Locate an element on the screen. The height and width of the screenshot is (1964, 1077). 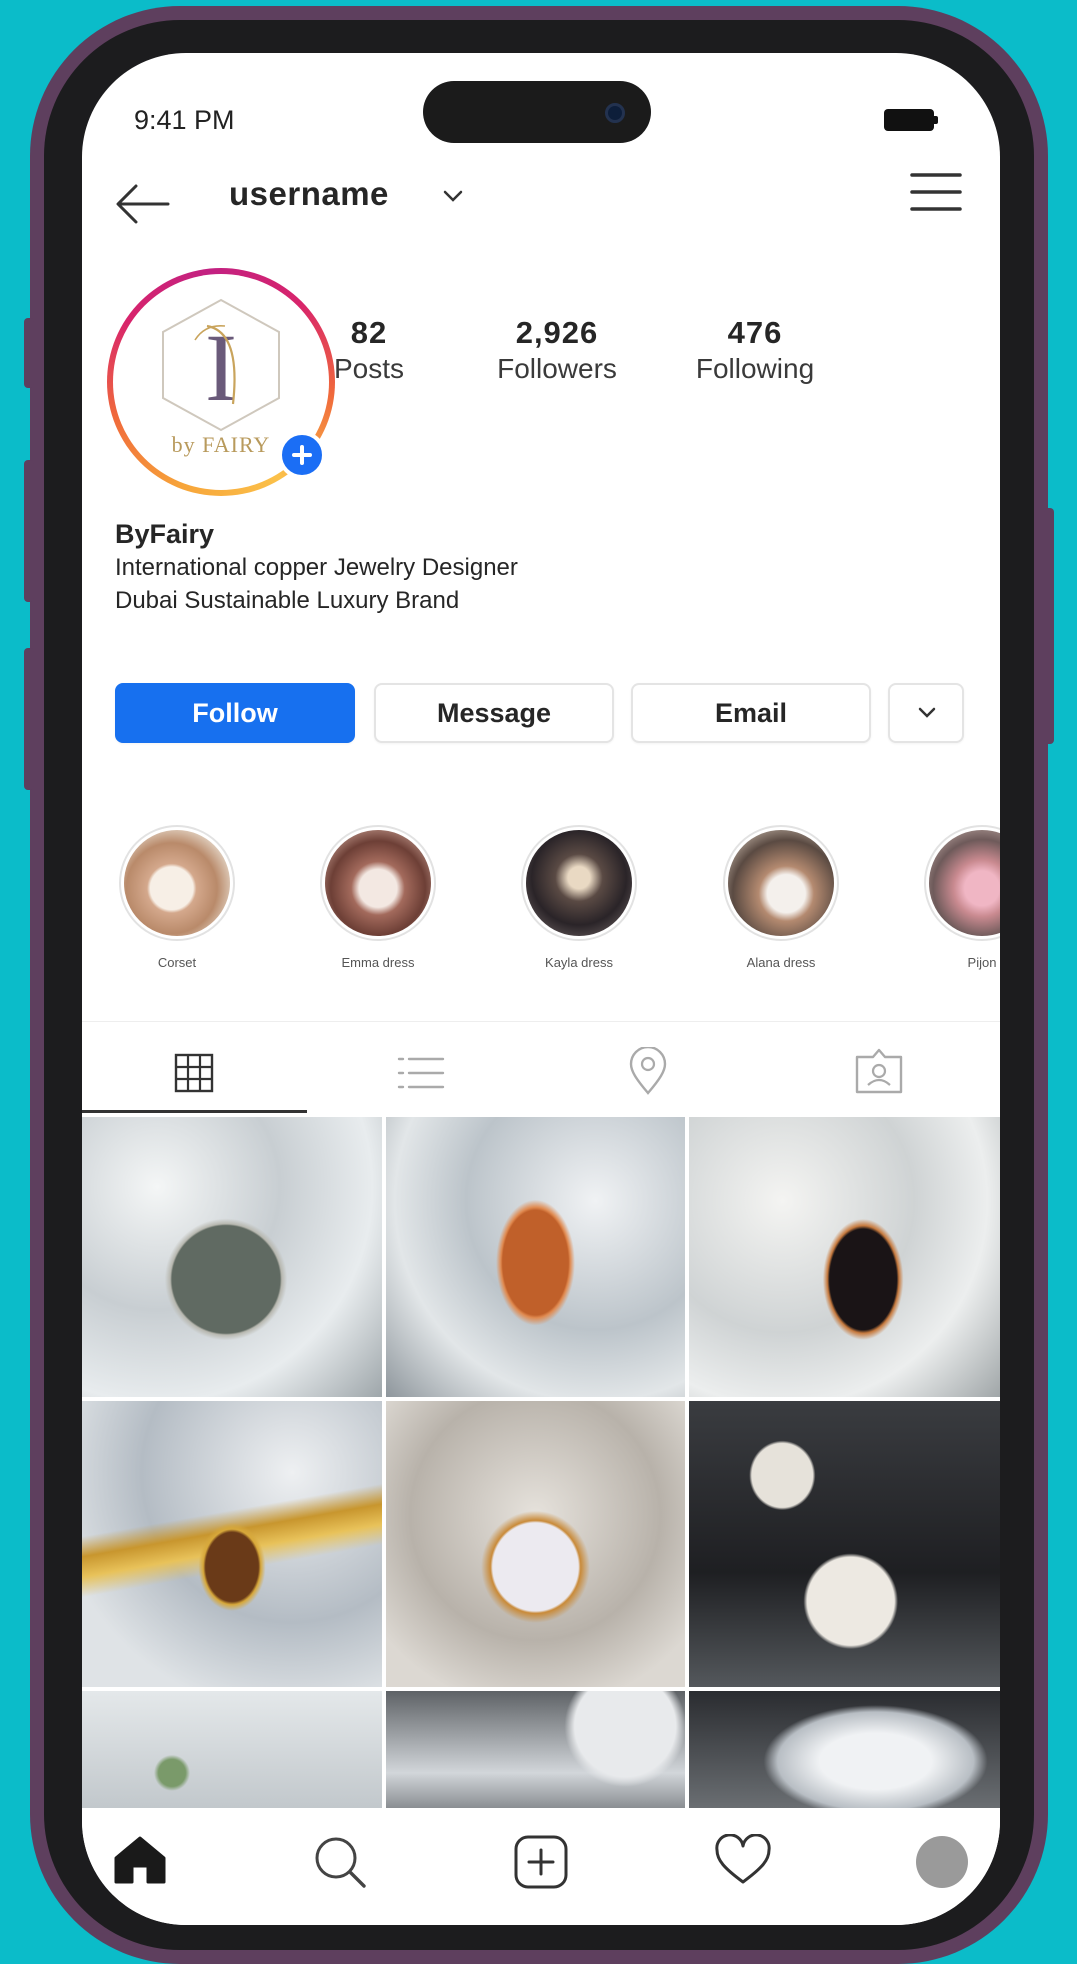
location-pin-icon is located at coordinates (648, 1071).